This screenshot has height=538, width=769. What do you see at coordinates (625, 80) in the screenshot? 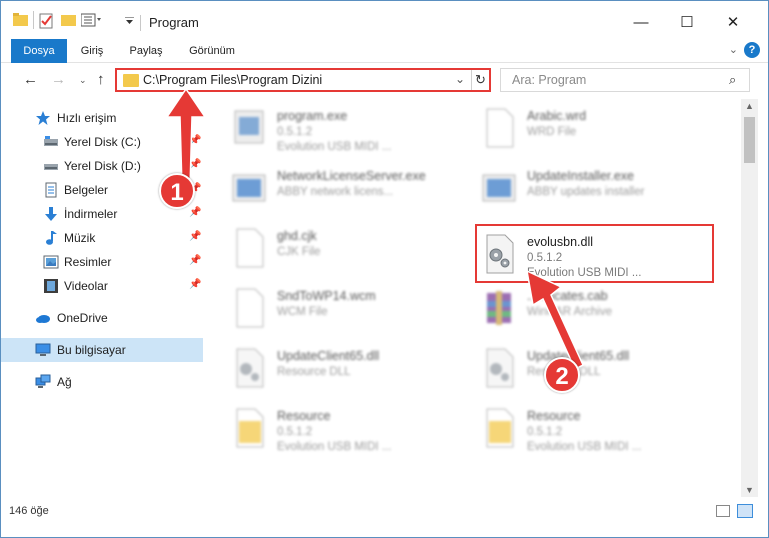
I see `search-input: Ara: Program ⌕` at bounding box center [625, 80].